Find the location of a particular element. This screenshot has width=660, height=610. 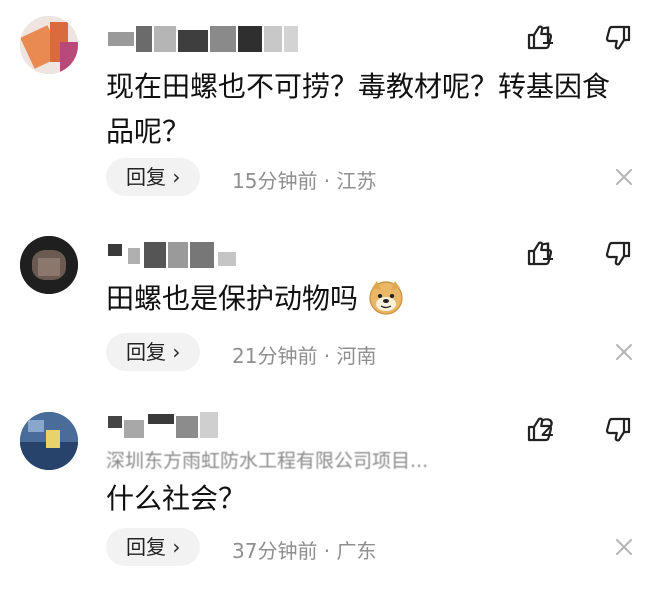

timestamp: 37分钟前 is located at coordinates (275, 551).